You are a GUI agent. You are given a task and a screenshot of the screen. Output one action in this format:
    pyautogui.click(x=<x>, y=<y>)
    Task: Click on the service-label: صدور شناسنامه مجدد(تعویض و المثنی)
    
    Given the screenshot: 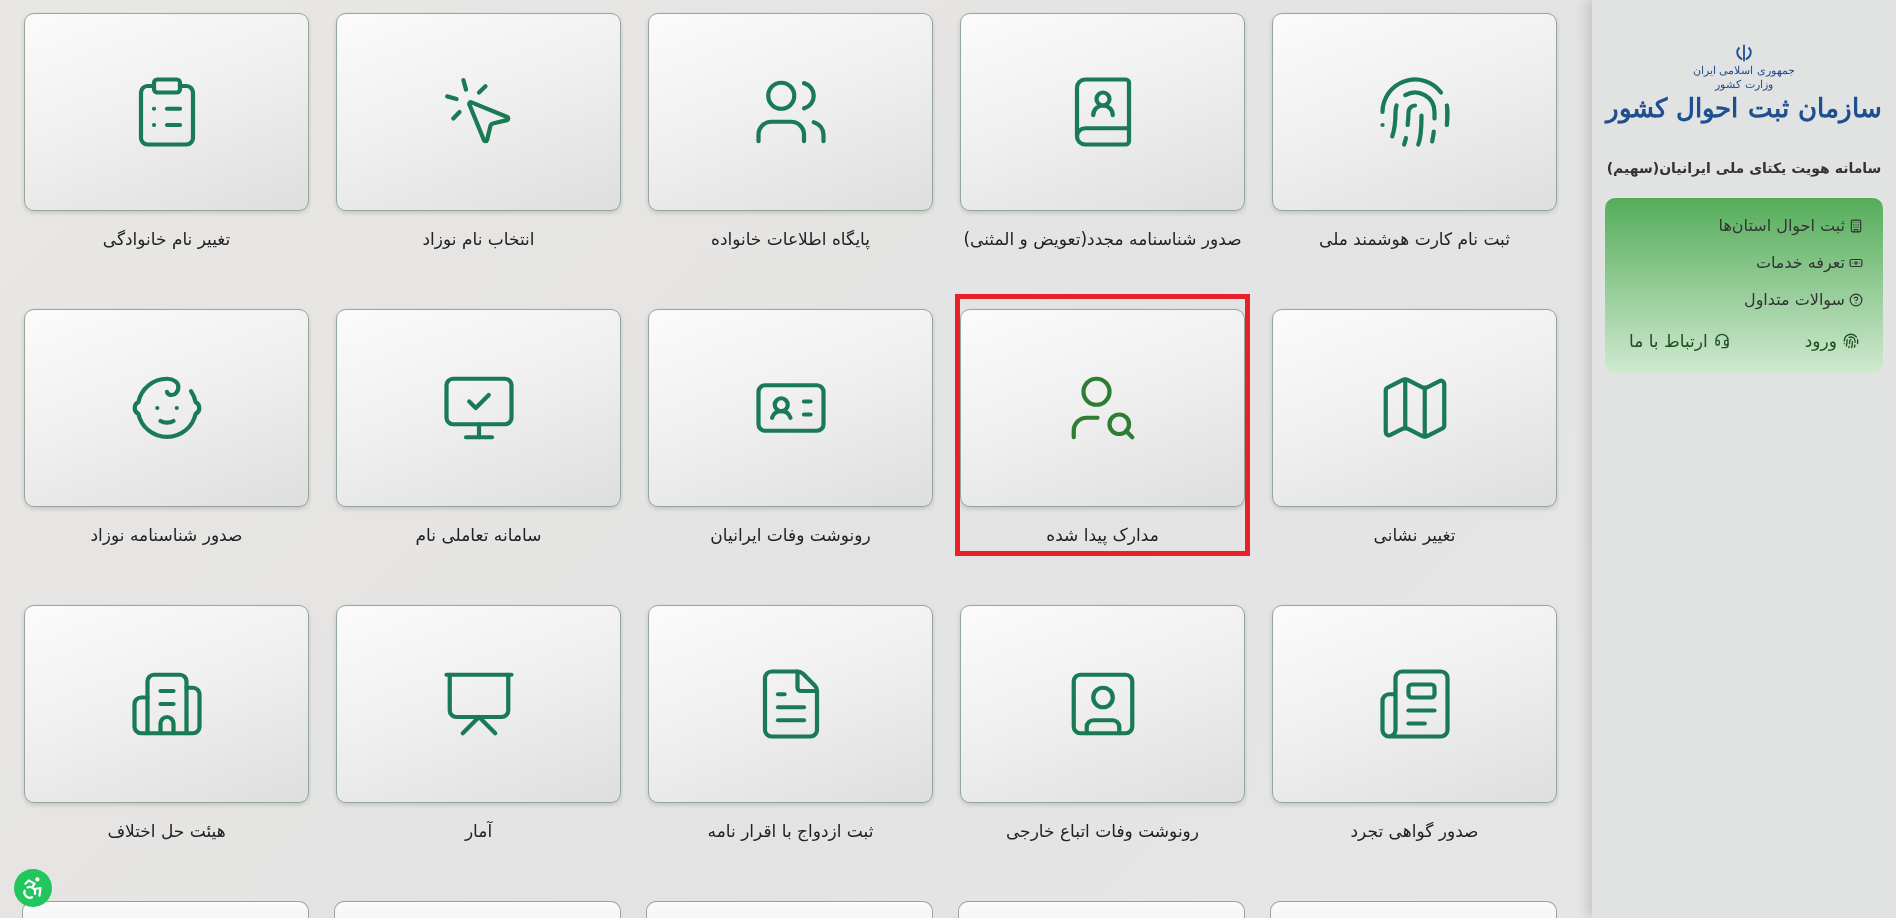 What is the action you would take?
    pyautogui.click(x=1102, y=239)
    